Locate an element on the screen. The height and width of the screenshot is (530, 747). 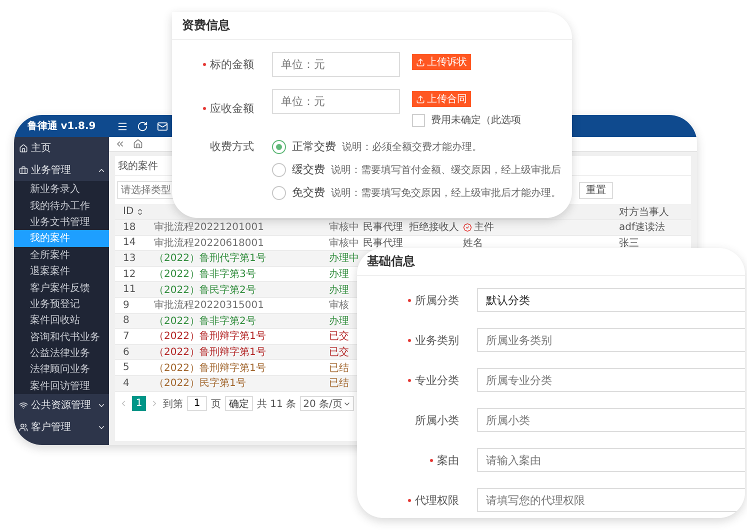
sidebar-subitem: 业务预登记 is located at coordinates (61, 304).